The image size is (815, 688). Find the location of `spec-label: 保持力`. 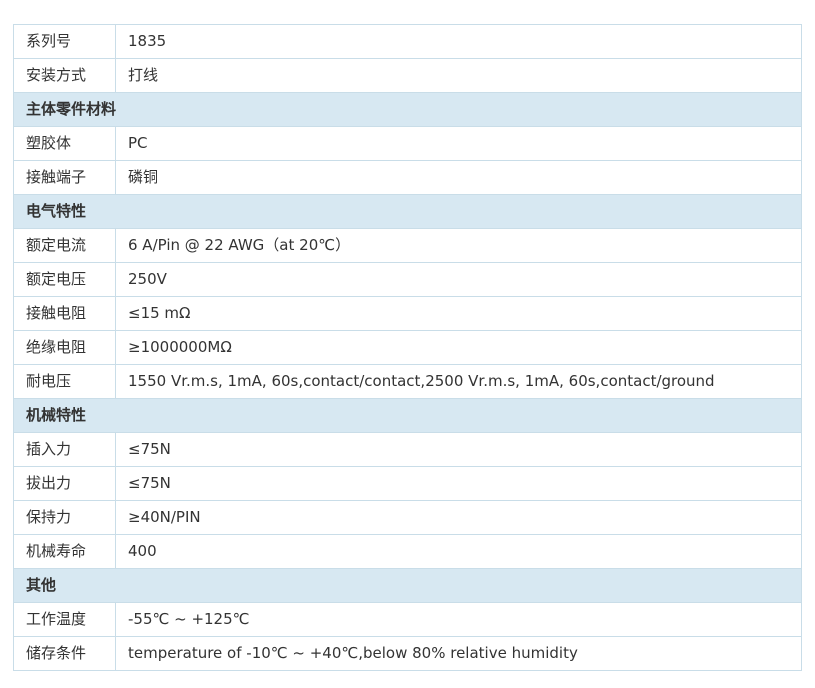

spec-label: 保持力 is located at coordinates (64, 517).